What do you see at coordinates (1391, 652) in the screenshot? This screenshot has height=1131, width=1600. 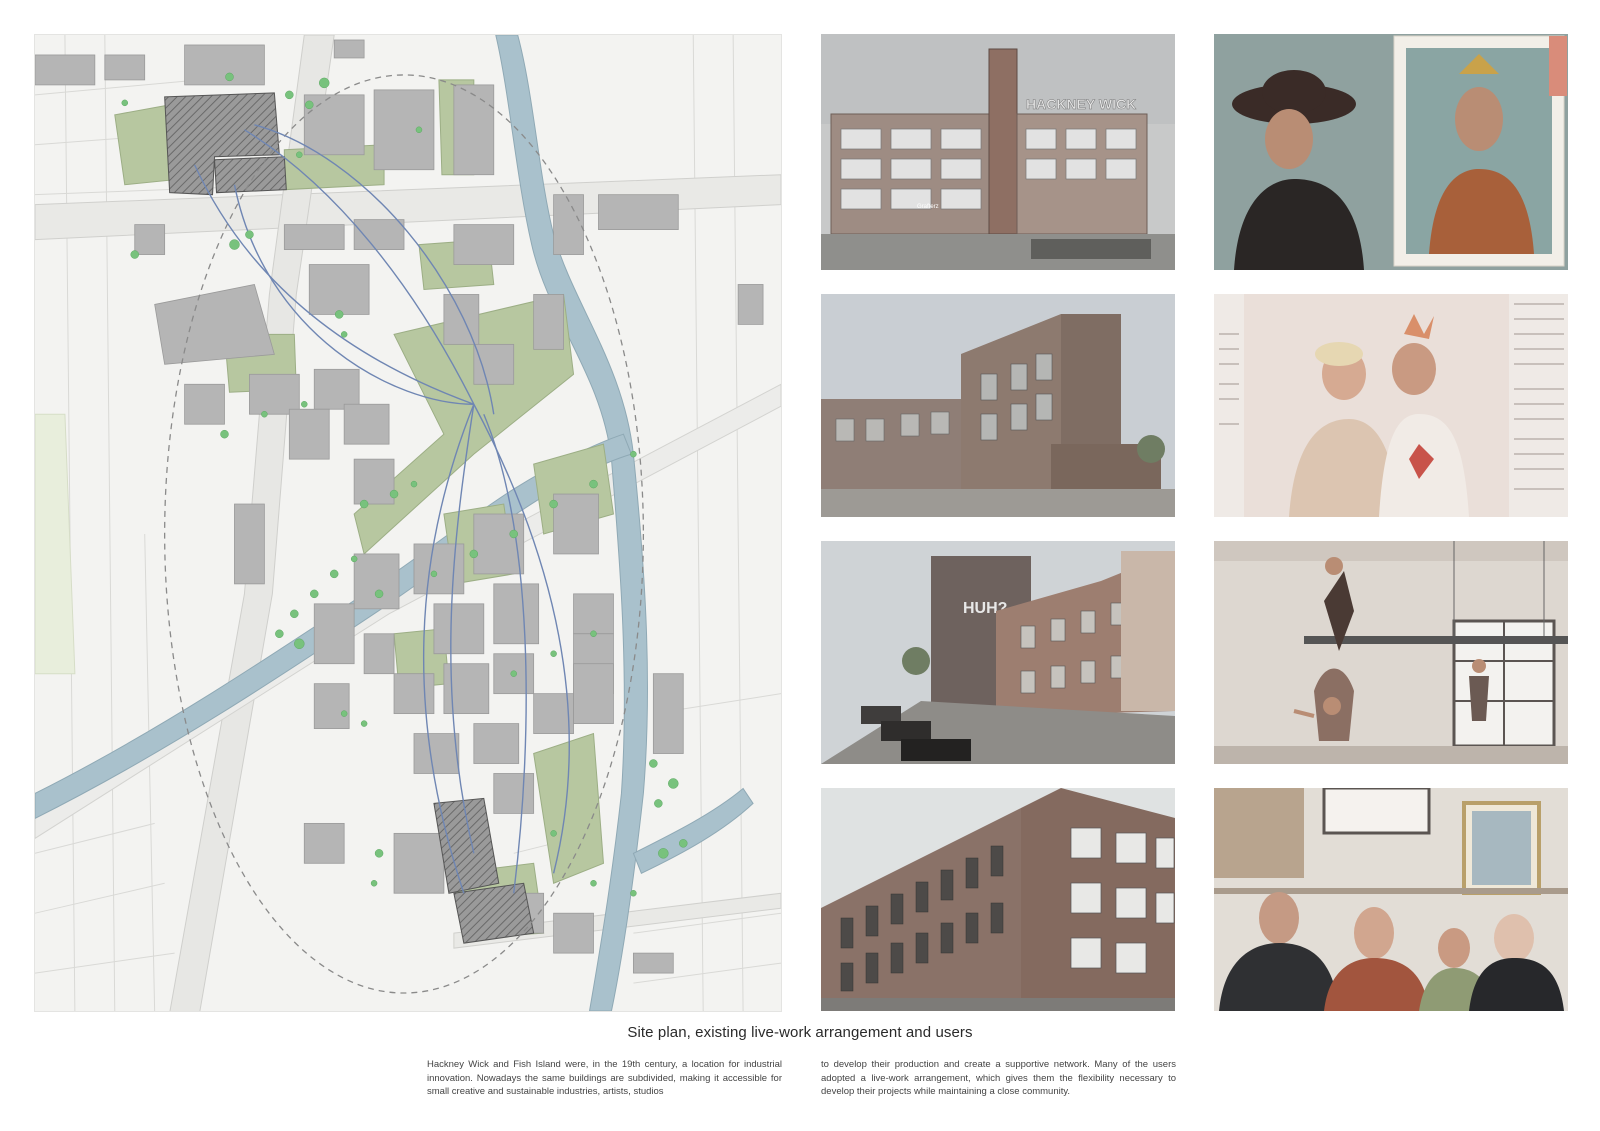 I see `photo-acrobats-studio` at bounding box center [1391, 652].